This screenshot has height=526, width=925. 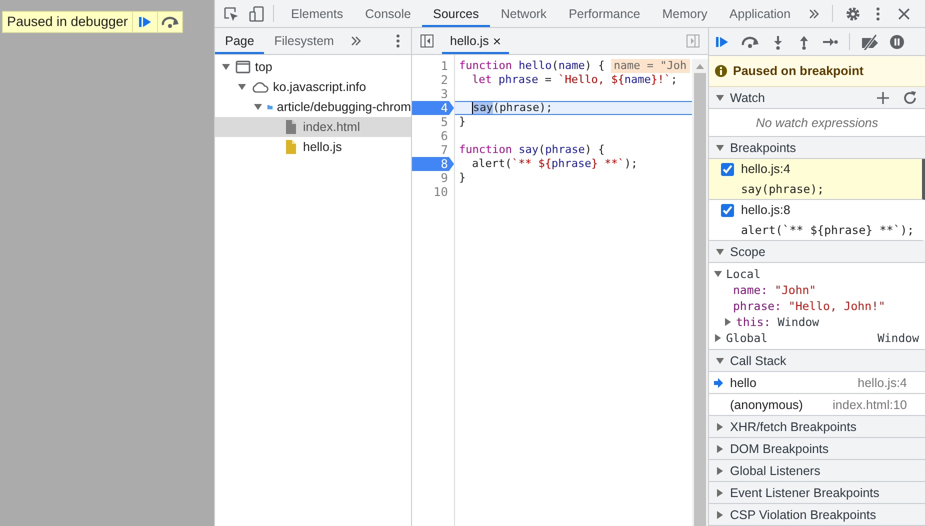 What do you see at coordinates (433, 80) in the screenshot?
I see `line-number: 2` at bounding box center [433, 80].